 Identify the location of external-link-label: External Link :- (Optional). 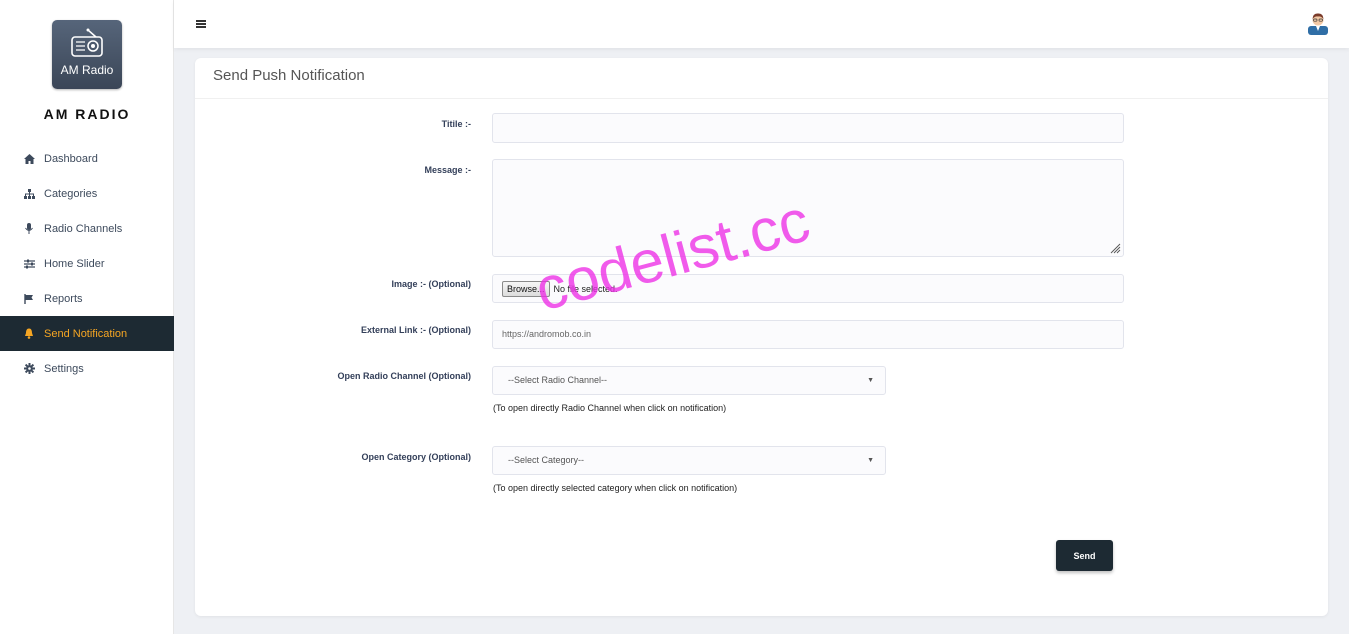
(415, 330).